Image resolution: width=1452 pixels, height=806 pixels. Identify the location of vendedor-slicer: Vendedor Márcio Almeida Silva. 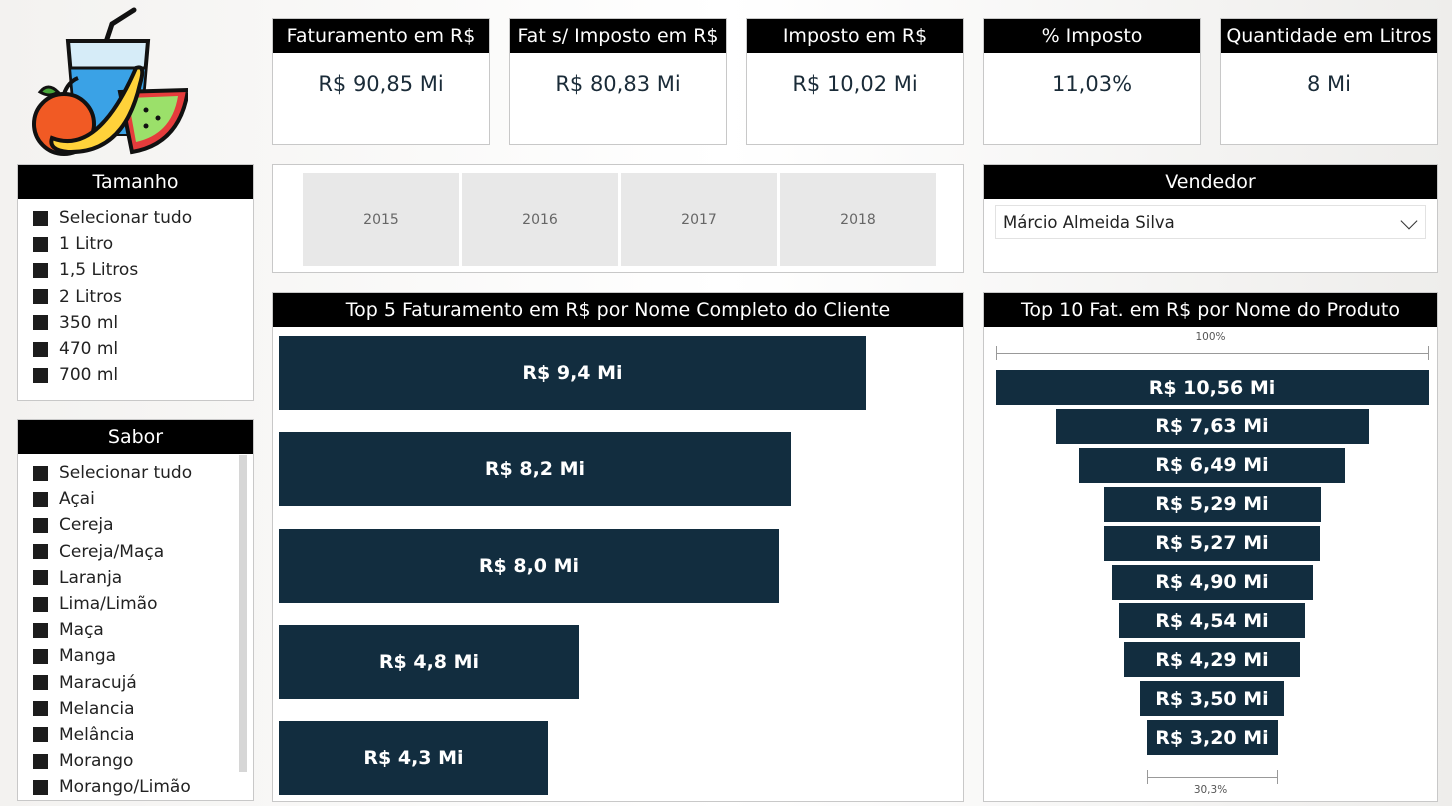
(1210, 218).